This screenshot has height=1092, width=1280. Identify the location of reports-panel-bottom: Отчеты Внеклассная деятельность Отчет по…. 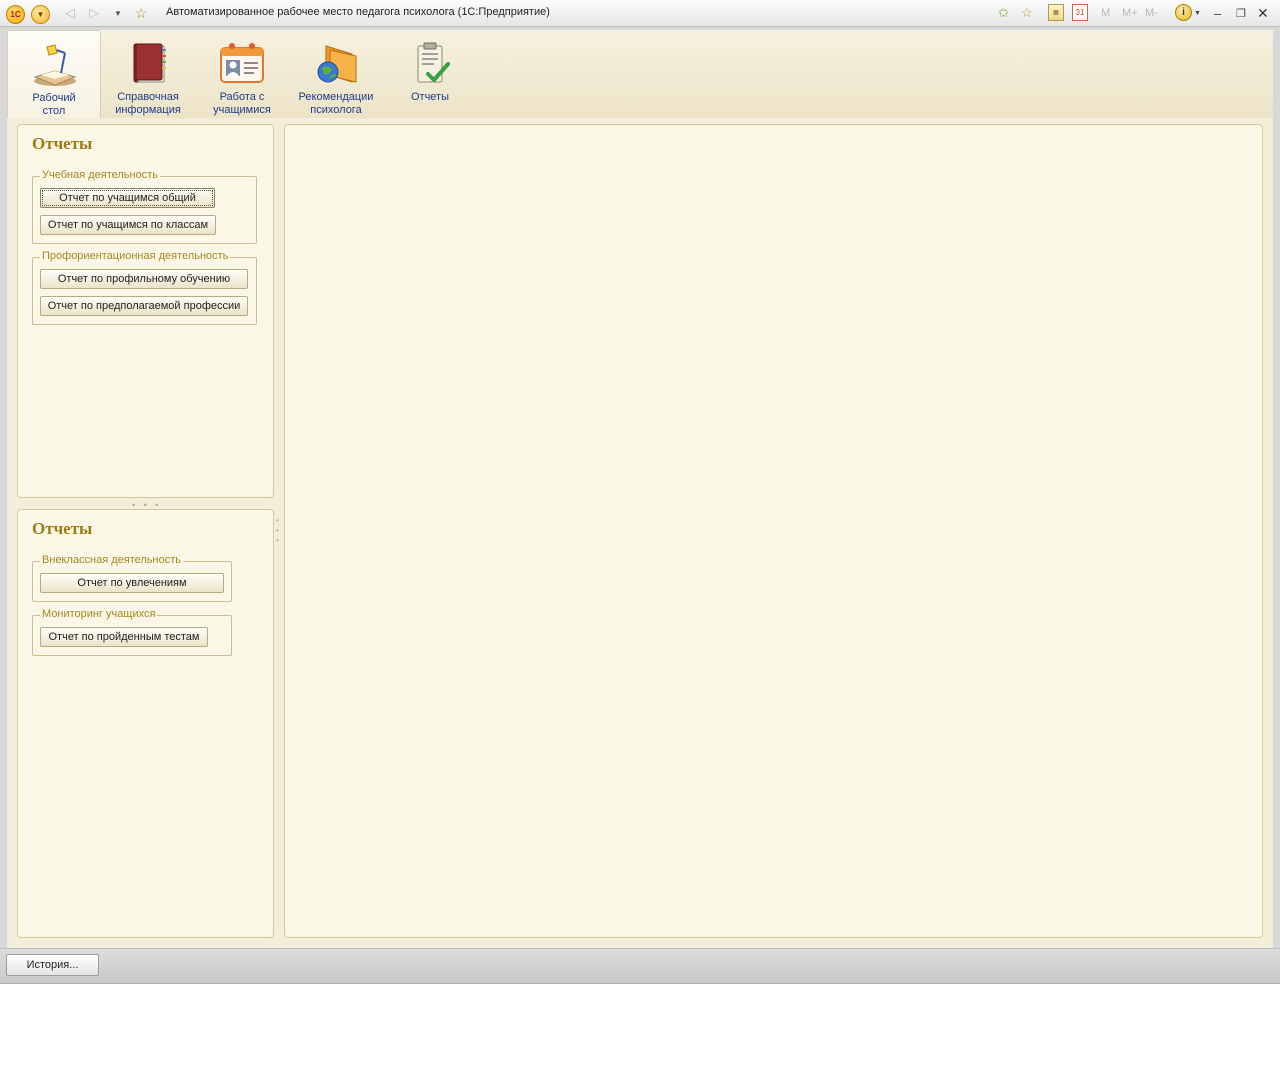
(145, 723).